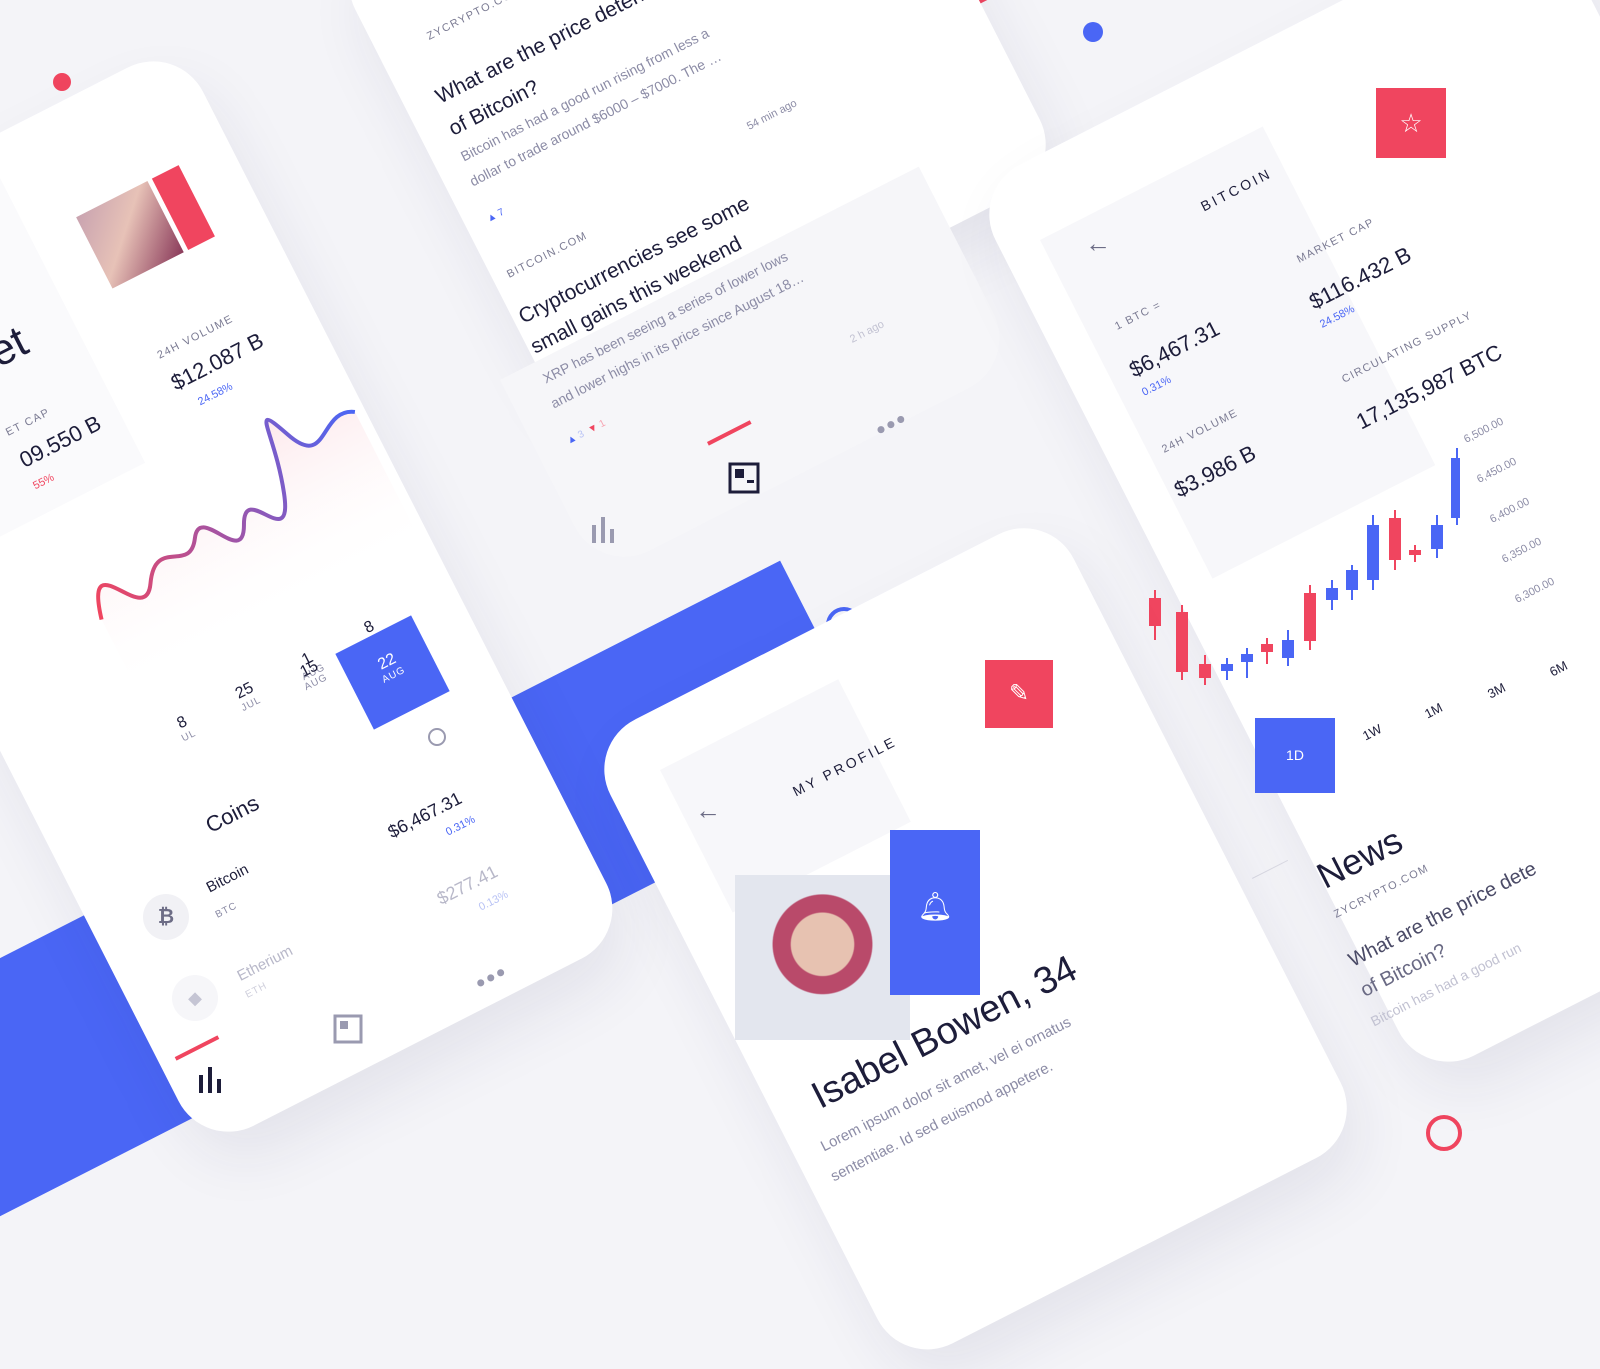 This screenshot has width=1600, height=1369. Describe the element at coordinates (1093, 32) in the screenshot. I see `blue-dot-decoration` at that location.